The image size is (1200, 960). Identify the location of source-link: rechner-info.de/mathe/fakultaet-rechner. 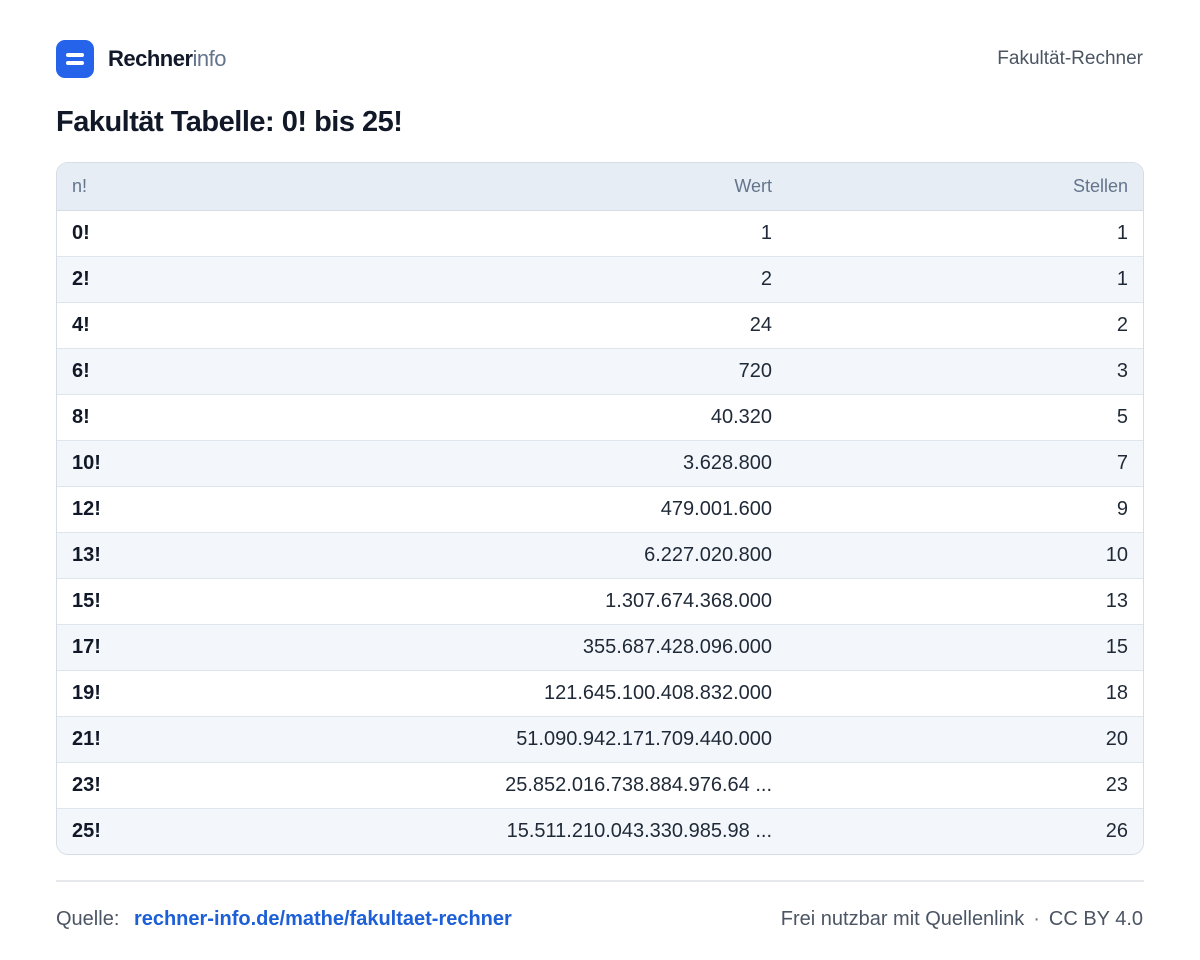
(323, 919).